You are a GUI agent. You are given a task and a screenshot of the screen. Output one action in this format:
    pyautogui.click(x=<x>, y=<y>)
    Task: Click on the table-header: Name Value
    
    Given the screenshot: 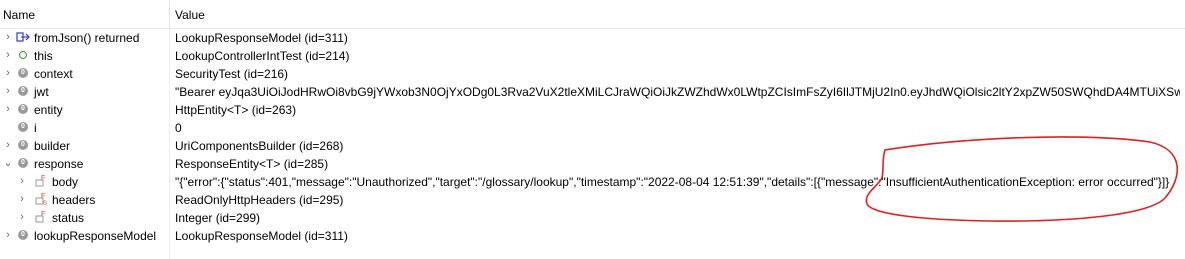 What is the action you would take?
    pyautogui.click(x=592, y=14)
    